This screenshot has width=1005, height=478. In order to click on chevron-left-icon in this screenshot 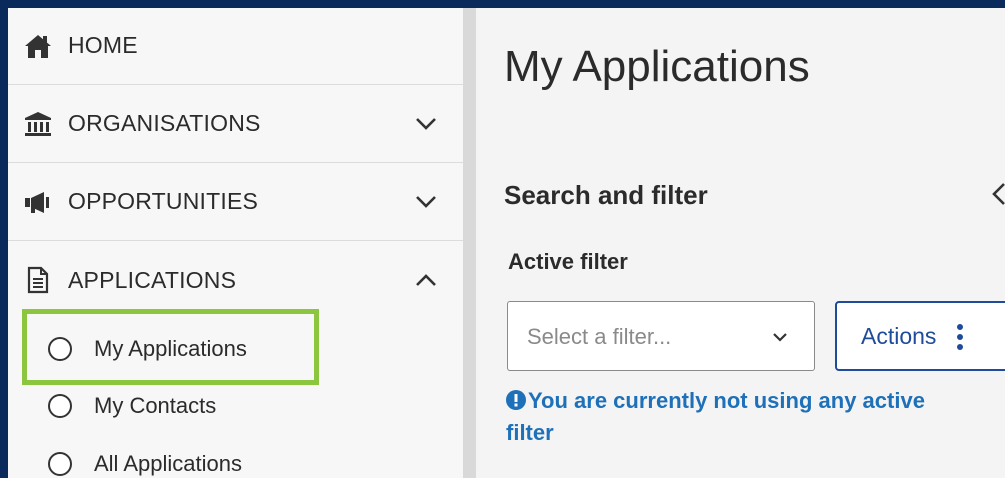, I will do `click(996, 194)`.